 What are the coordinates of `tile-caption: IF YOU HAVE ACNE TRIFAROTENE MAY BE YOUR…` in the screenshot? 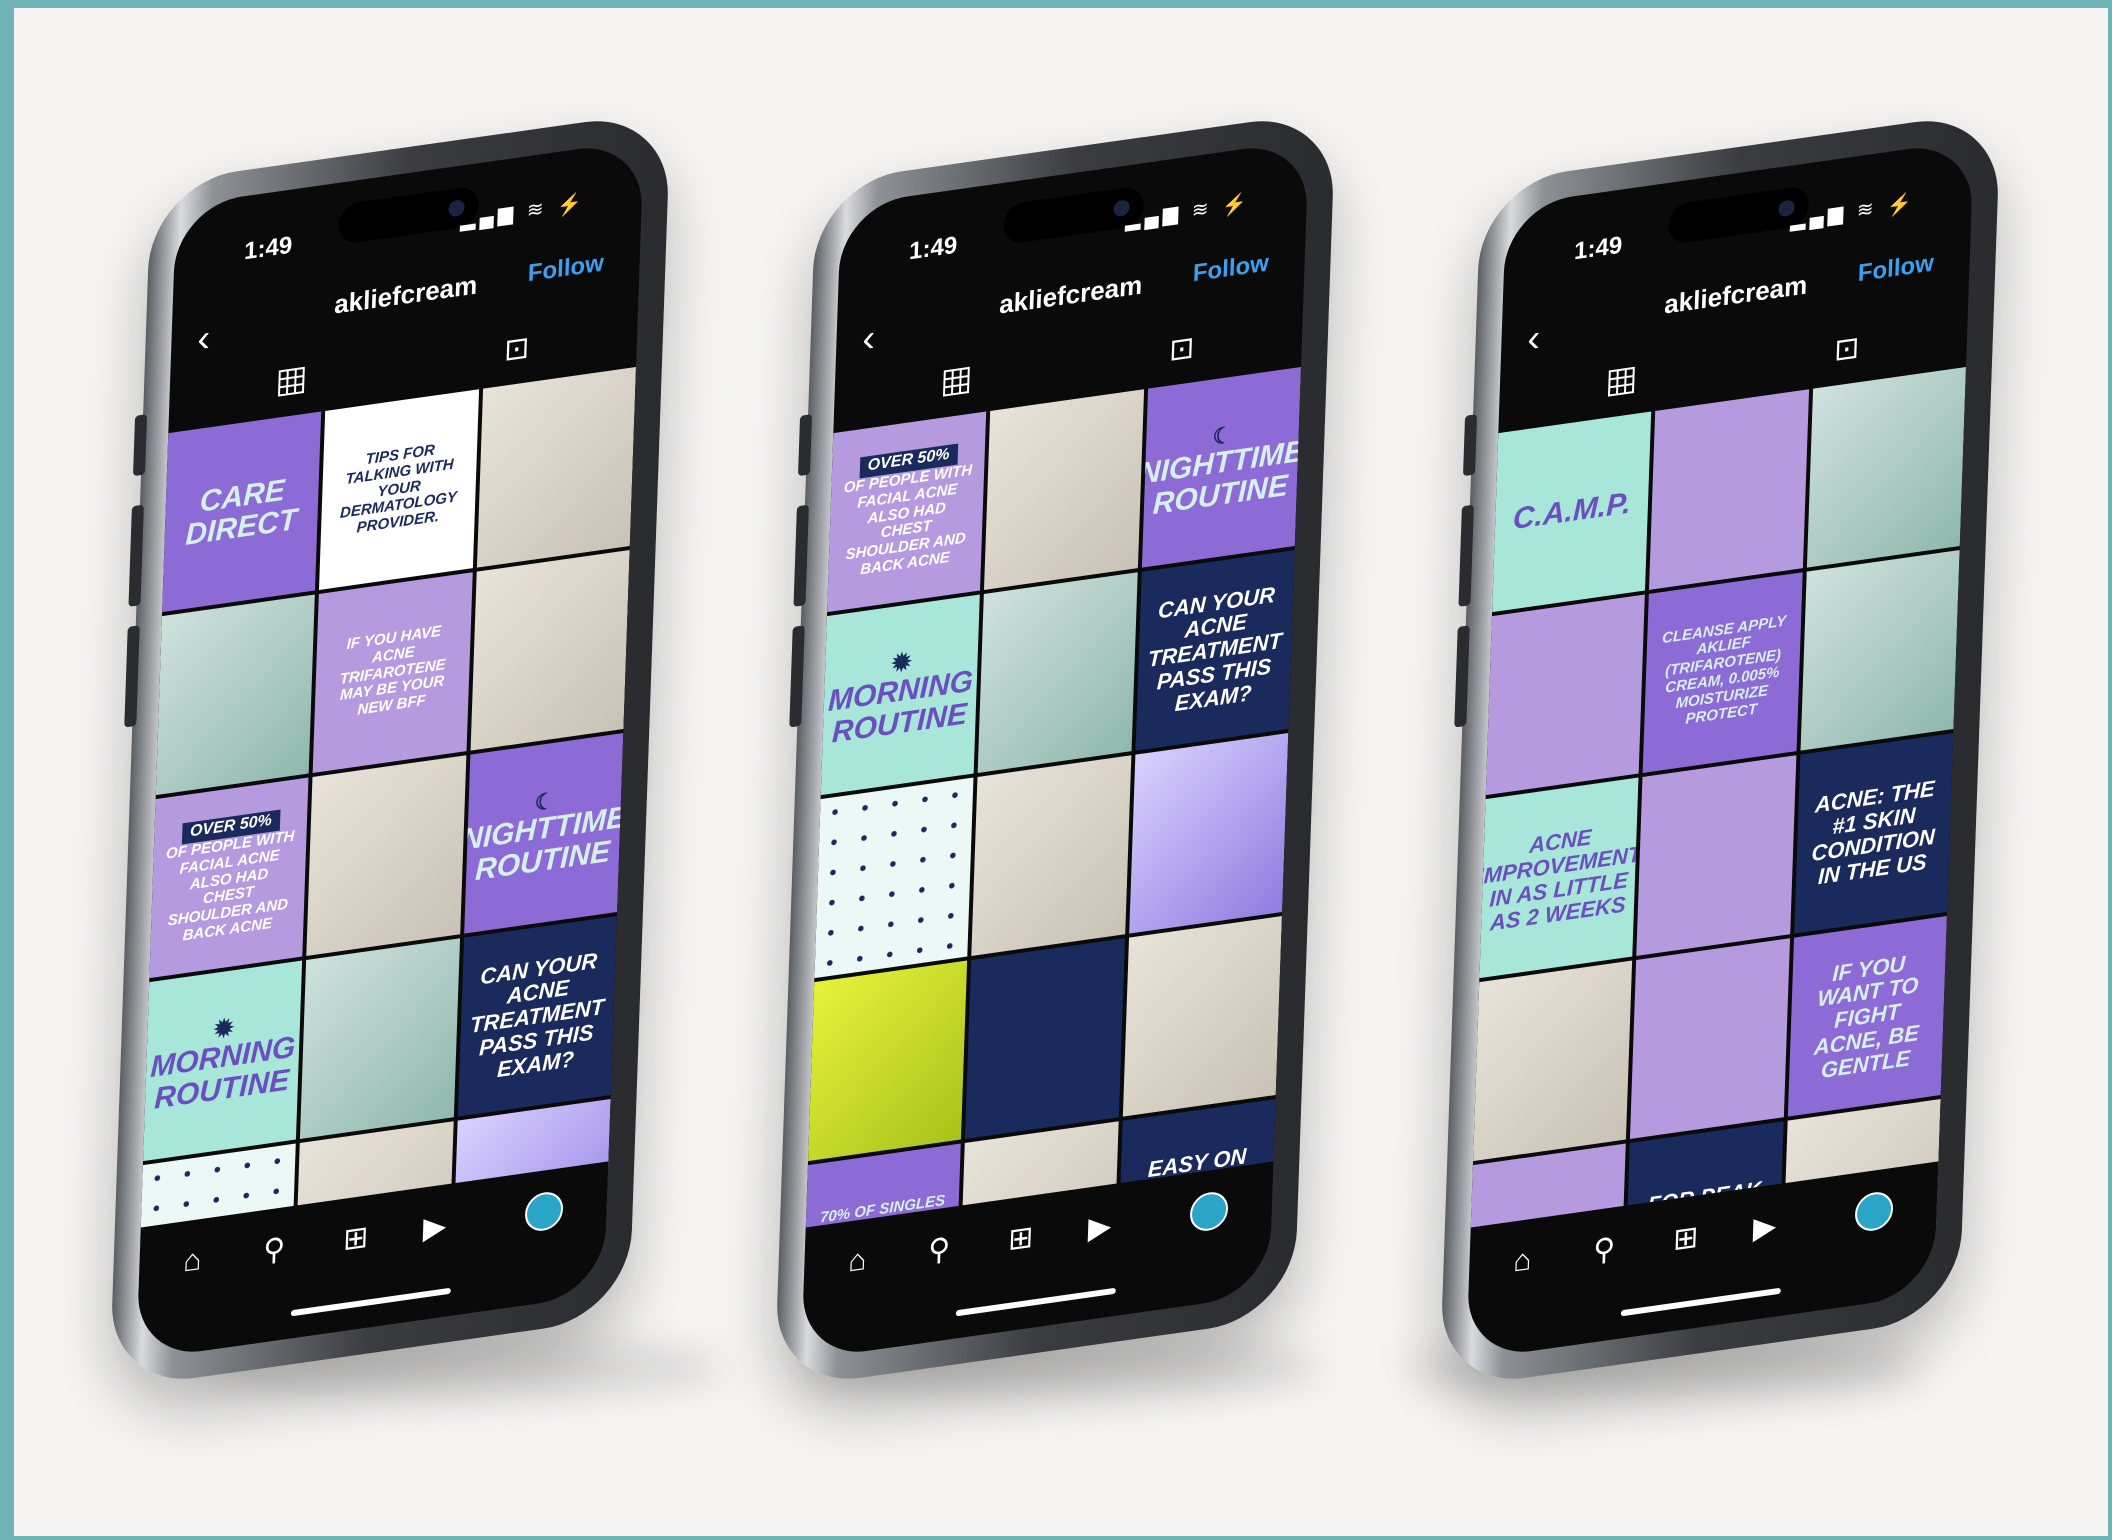 It's located at (392, 670).